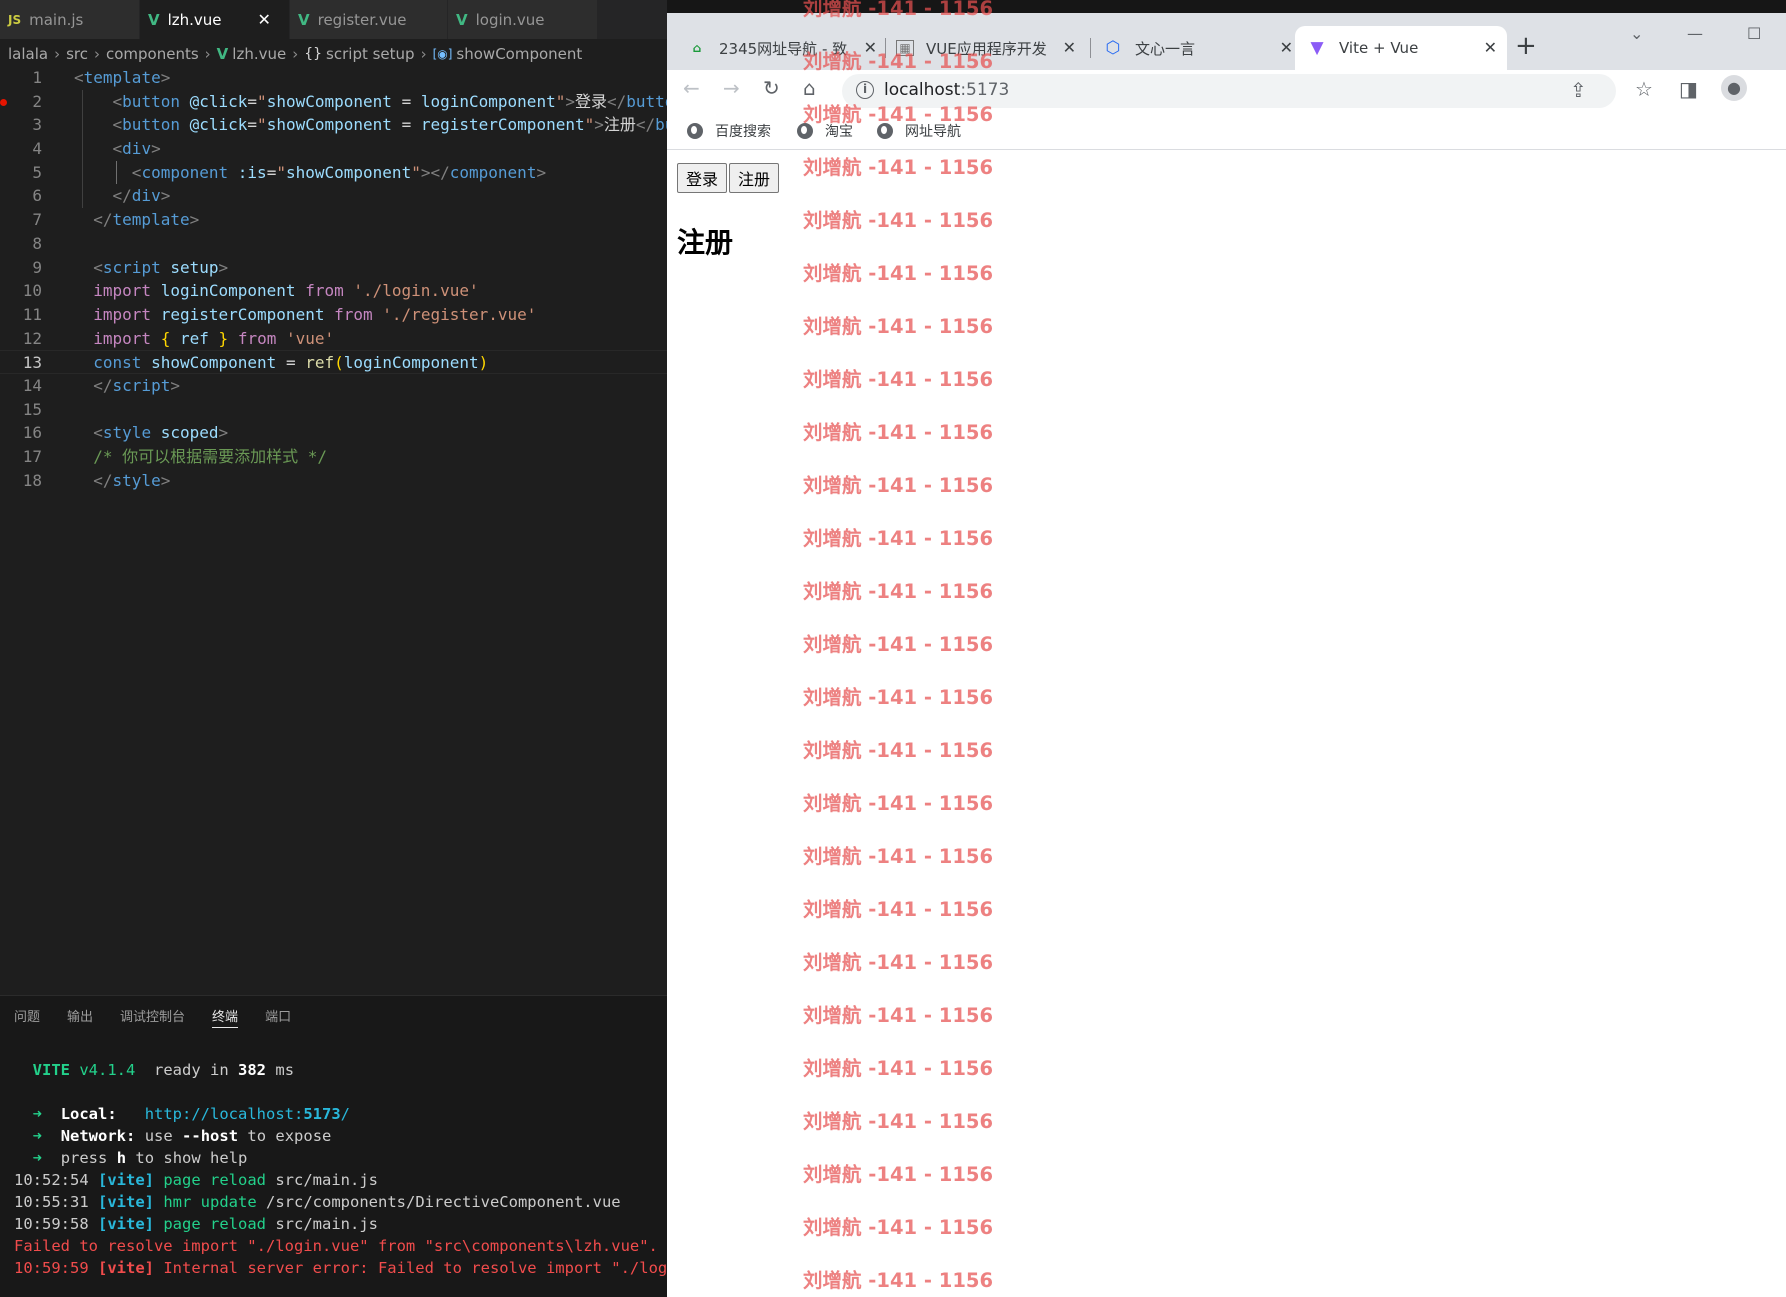  I want to click on bookmark-label: 淘宝, so click(839, 132).